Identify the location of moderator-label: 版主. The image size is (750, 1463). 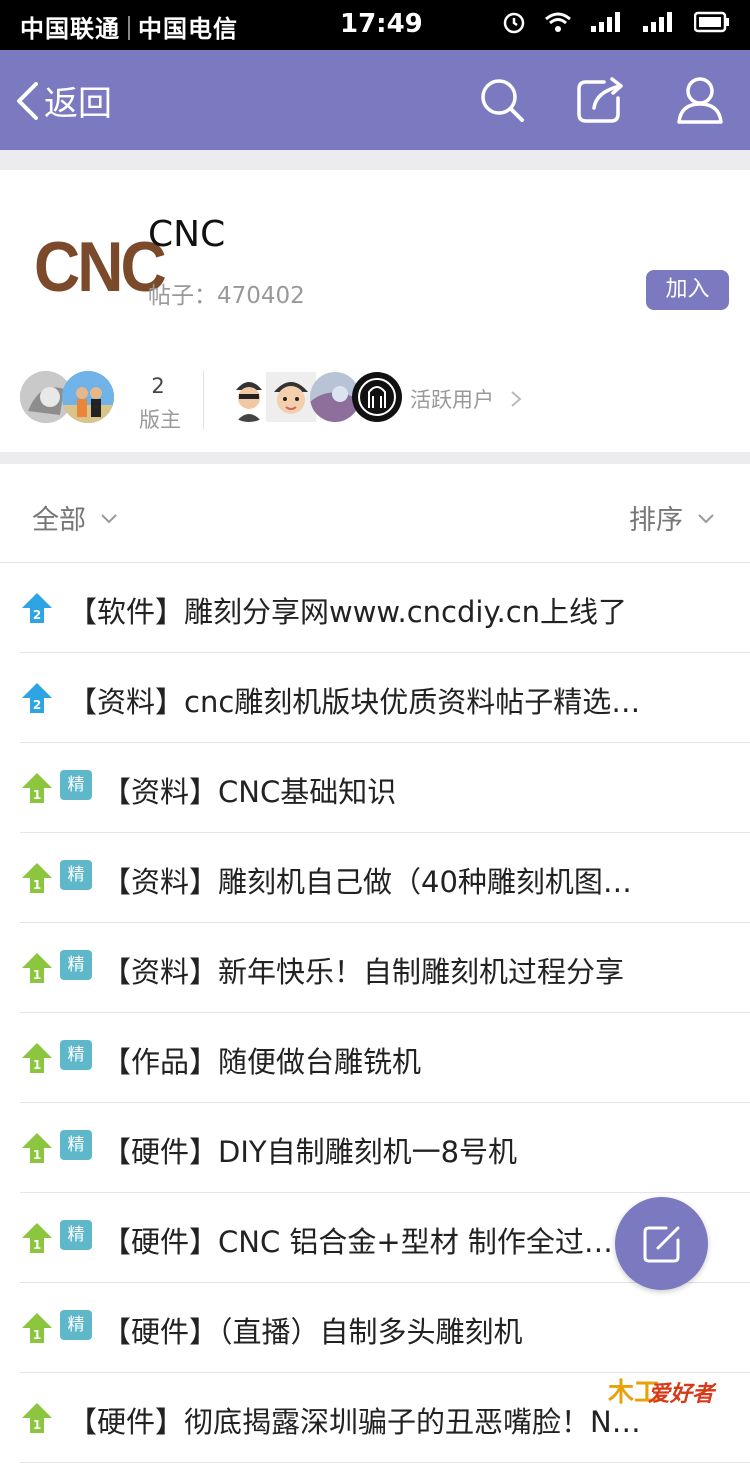
(160, 420).